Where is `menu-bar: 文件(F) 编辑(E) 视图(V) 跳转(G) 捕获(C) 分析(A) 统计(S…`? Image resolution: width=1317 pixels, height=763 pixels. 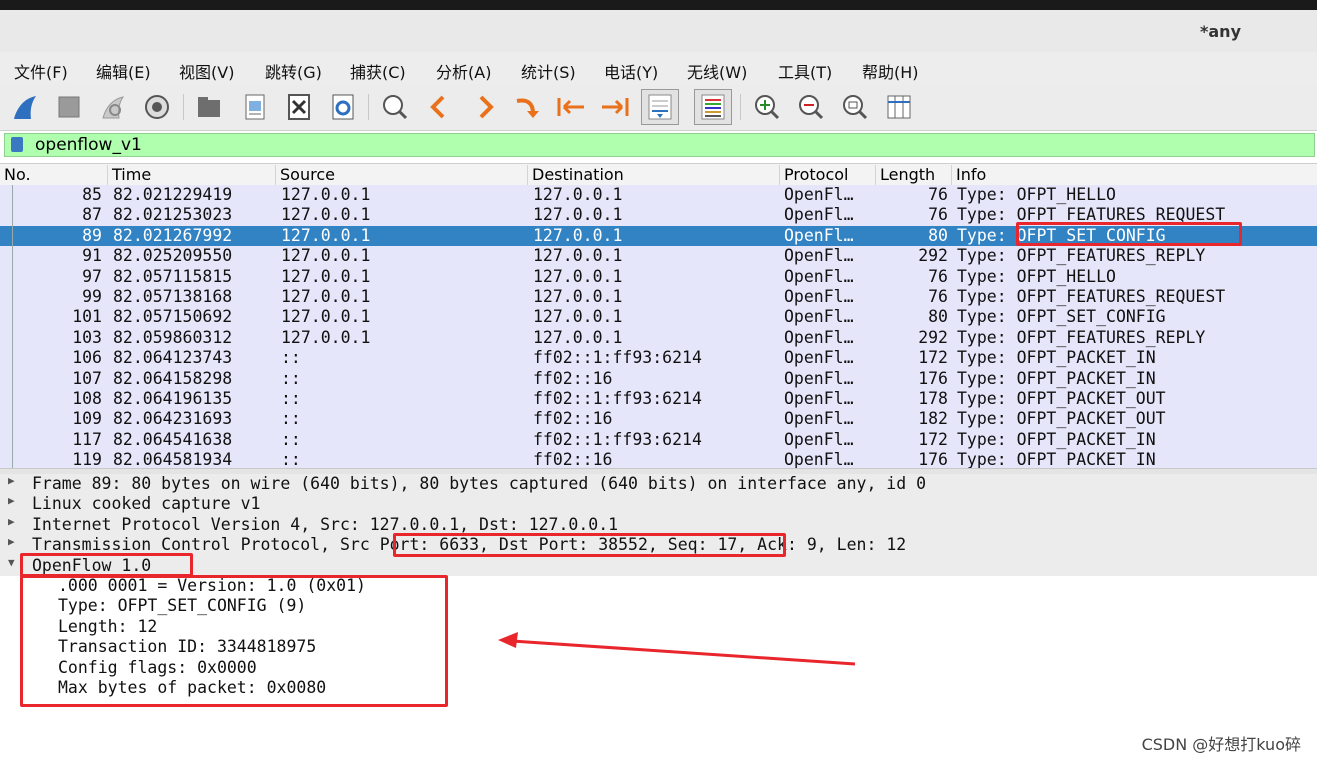 menu-bar: 文件(F) 编辑(E) 视图(V) 跳转(G) 捕获(C) 分析(A) 统计(S… is located at coordinates (658, 68).